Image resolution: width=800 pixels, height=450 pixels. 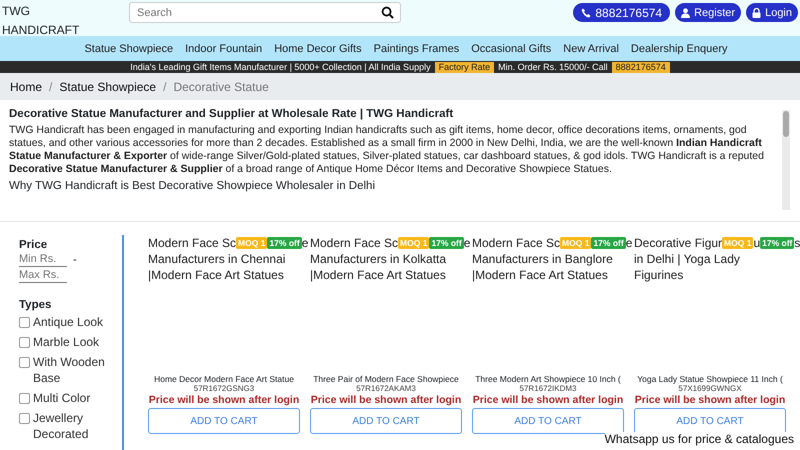 What do you see at coordinates (35, 305) in the screenshot?
I see `filter-title: Types` at bounding box center [35, 305].